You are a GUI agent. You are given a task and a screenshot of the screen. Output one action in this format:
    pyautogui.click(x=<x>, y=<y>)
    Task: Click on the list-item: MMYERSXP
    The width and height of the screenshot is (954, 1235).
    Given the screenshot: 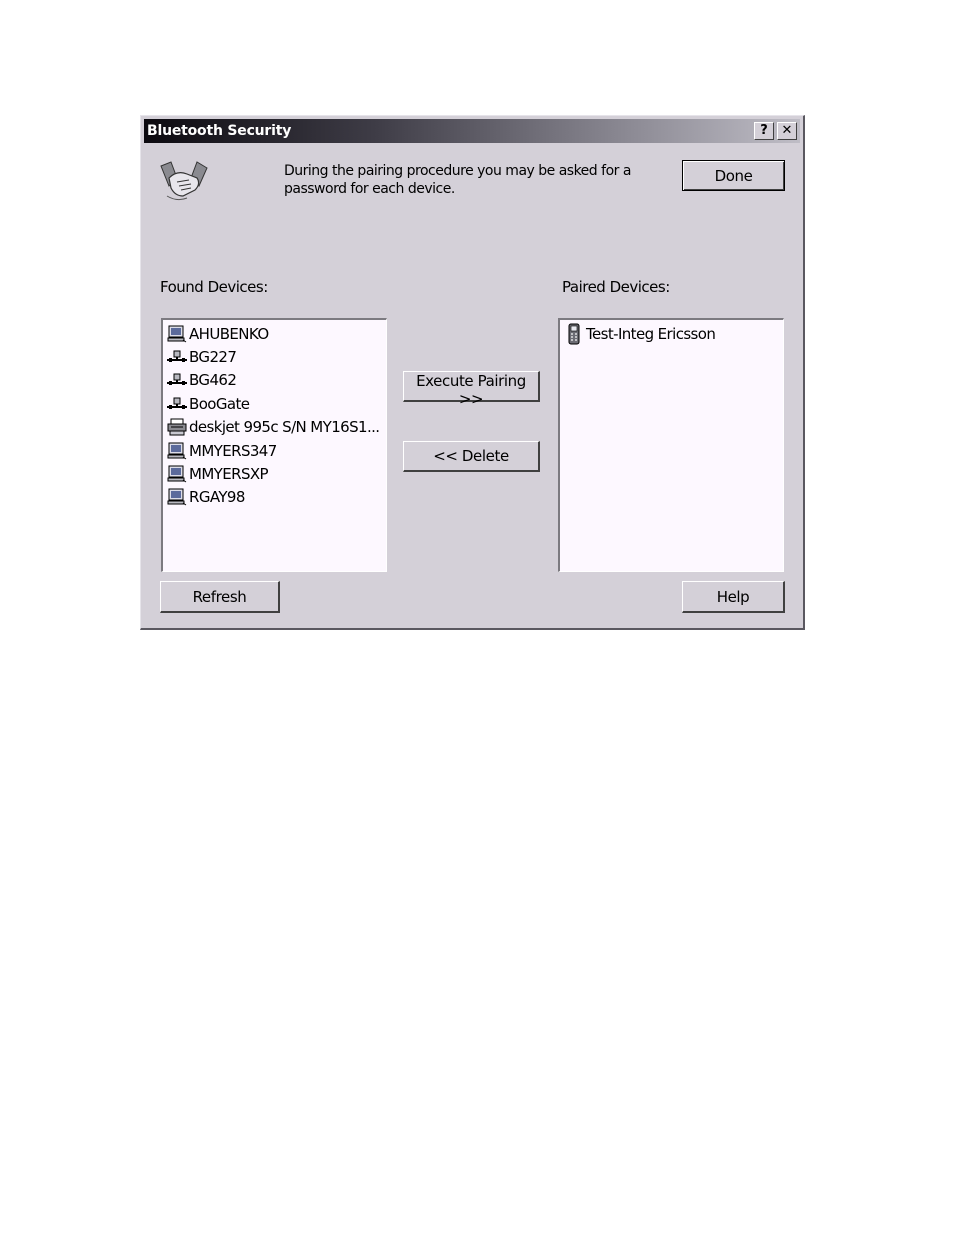 What is the action you would take?
    pyautogui.click(x=274, y=473)
    